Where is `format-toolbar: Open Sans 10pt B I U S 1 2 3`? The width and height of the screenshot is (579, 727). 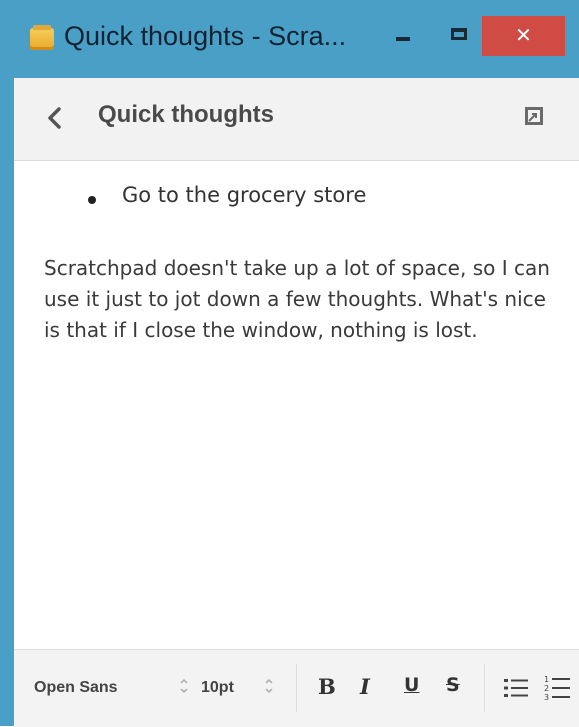 format-toolbar: Open Sans 10pt B I U S 1 2 3 is located at coordinates (296, 688).